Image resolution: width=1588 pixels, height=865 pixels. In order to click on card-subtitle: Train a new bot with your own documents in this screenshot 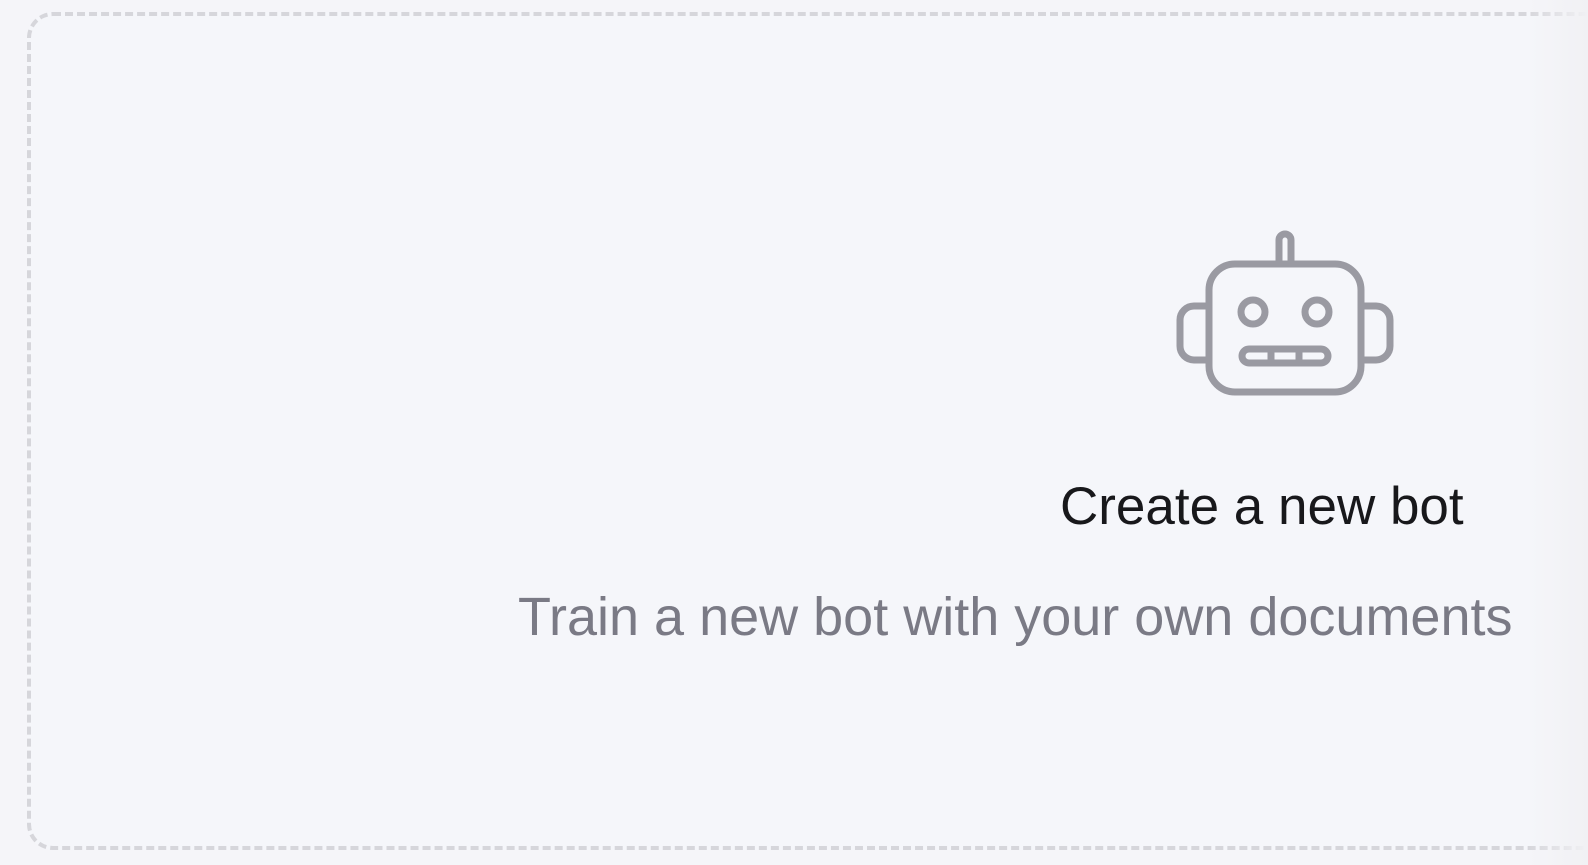, I will do `click(1015, 617)`.